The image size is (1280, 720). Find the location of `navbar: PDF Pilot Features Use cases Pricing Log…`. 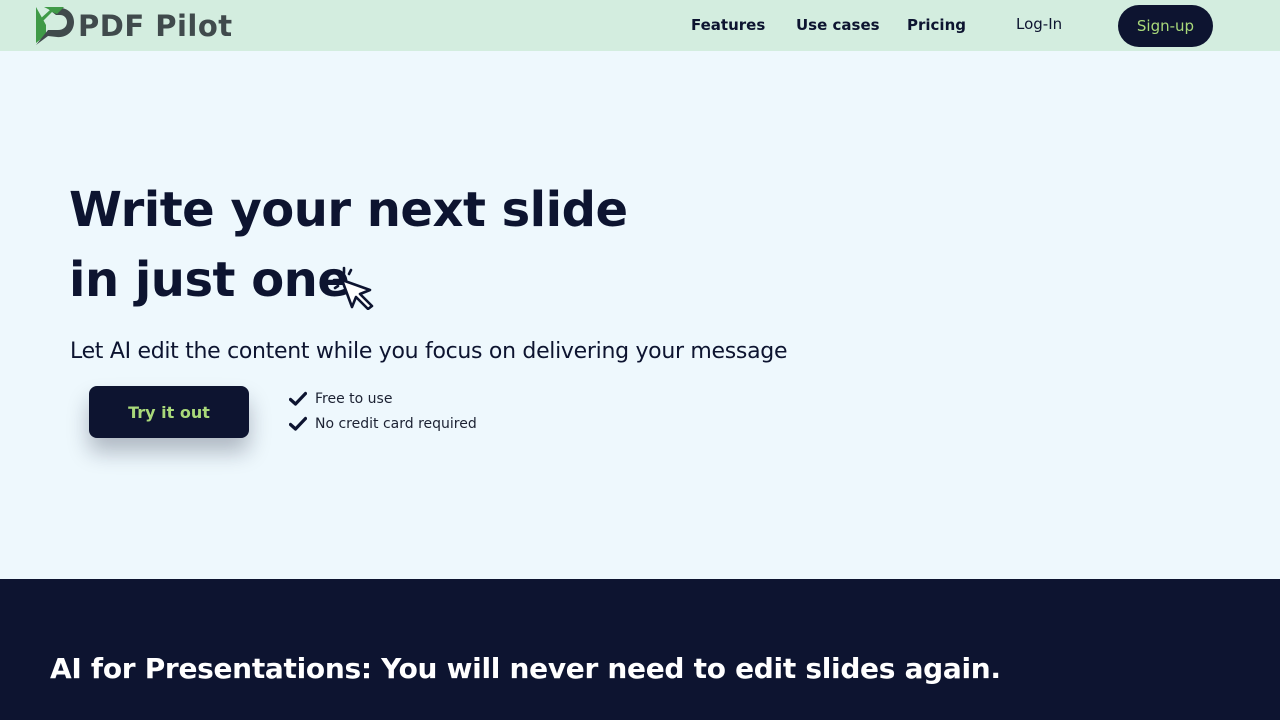

navbar: PDF Pilot Features Use cases Pricing Log… is located at coordinates (640, 25).